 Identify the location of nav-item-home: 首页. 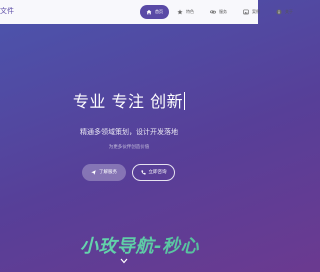
(154, 12).